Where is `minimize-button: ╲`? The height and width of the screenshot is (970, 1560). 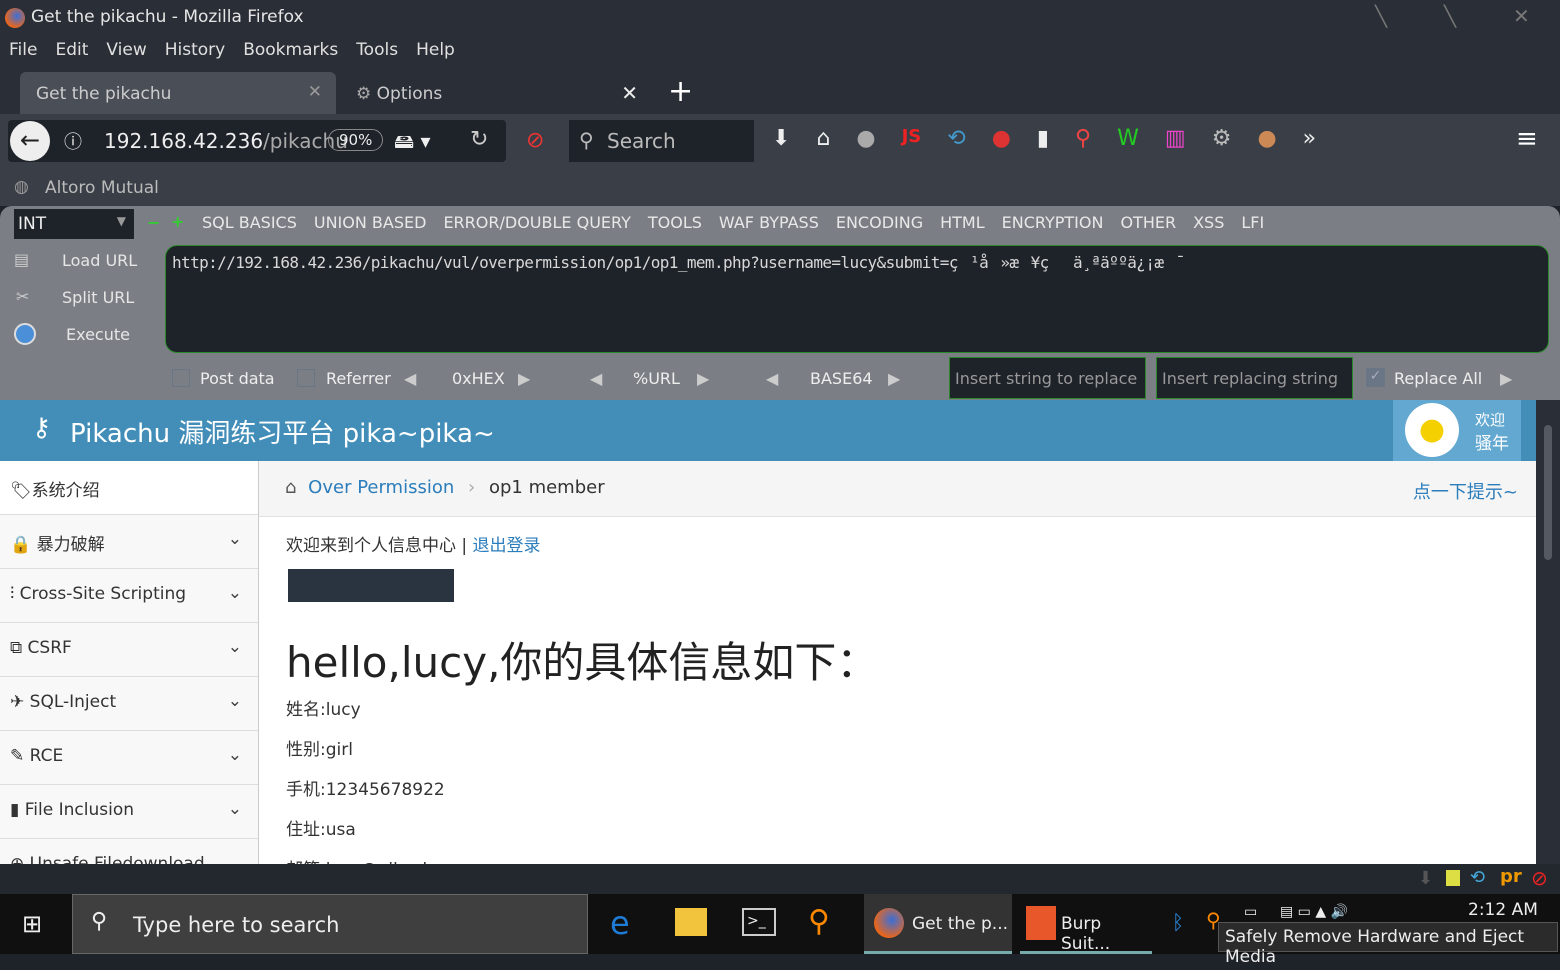 minimize-button: ╲ is located at coordinates (1381, 16).